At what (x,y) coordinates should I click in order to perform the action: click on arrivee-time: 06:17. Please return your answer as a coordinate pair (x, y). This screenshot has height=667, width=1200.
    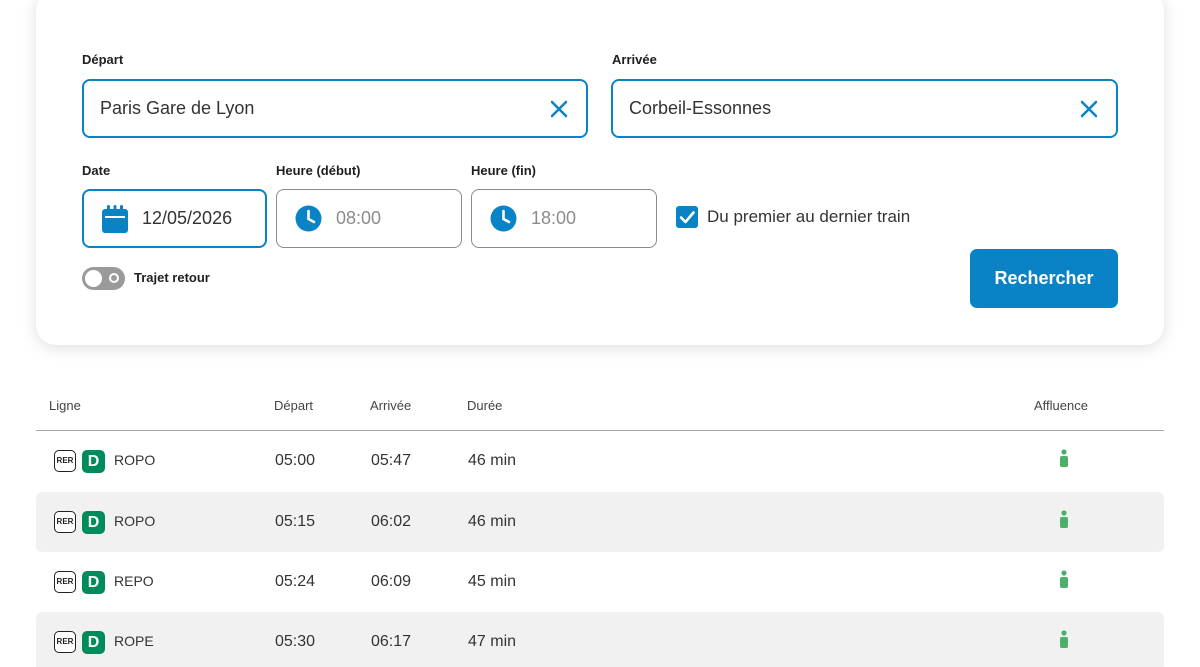
    Looking at the image, I should click on (391, 641).